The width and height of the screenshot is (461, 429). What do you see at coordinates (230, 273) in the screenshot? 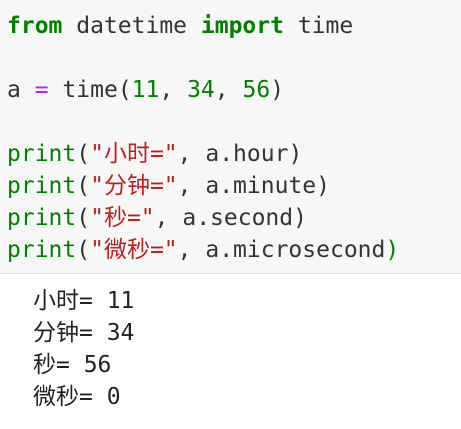
I see `input-output-divider` at bounding box center [230, 273].